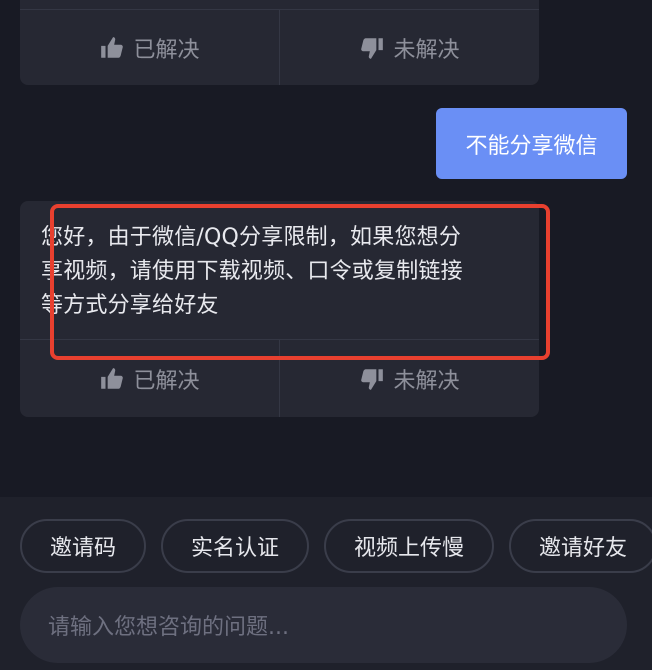  I want to click on quick-reply-chip: 视频上传慢, so click(409, 546).